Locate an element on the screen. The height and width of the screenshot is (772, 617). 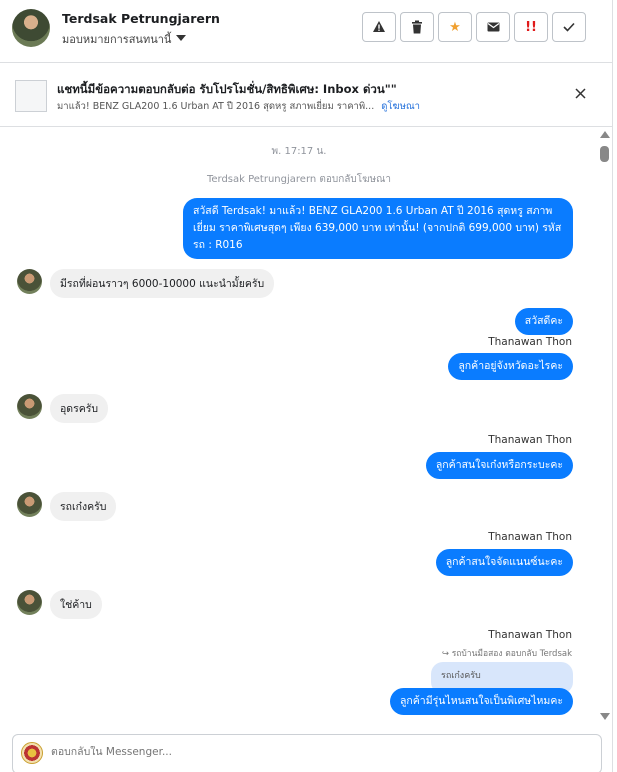
close-icon is located at coordinates (580, 93).